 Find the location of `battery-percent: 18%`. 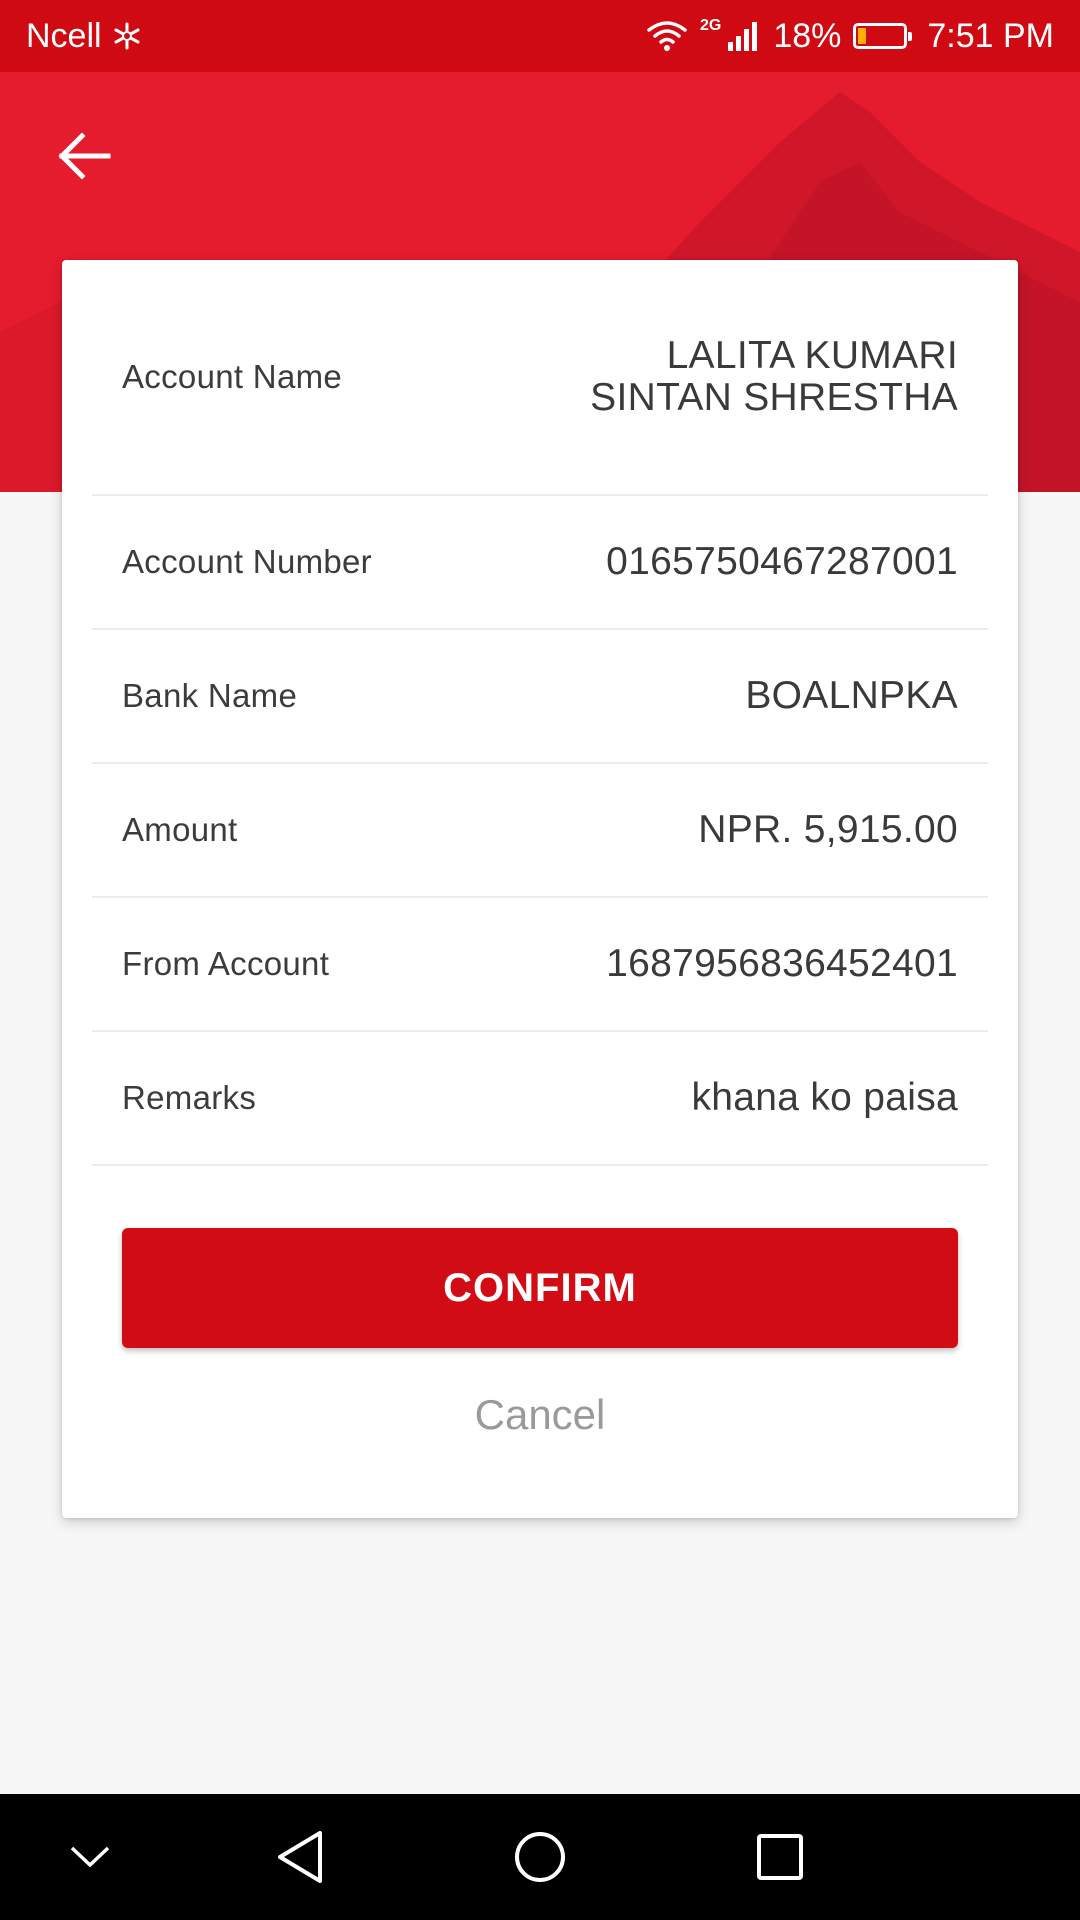

battery-percent: 18% is located at coordinates (807, 35).